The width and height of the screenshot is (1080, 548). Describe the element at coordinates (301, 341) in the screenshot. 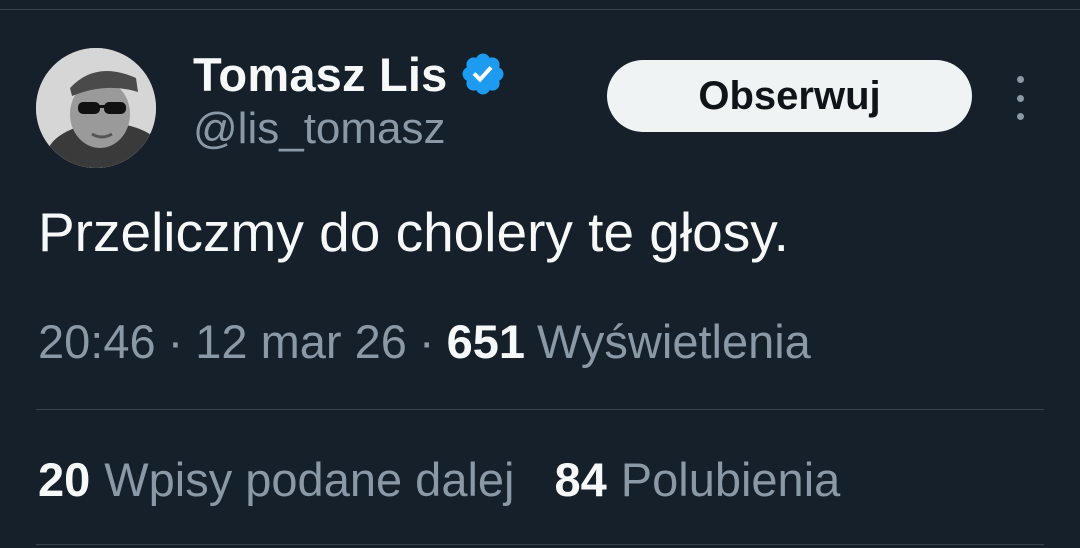

I see `tweet-date: 12 mar 26` at that location.